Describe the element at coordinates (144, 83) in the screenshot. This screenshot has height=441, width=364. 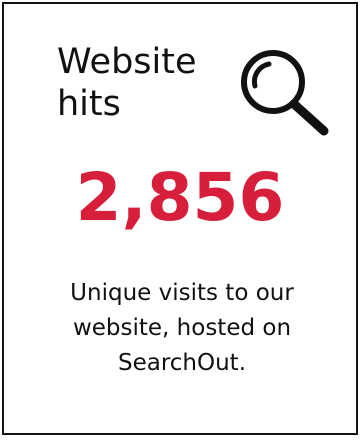
I see `card-title: Website hits` at that location.